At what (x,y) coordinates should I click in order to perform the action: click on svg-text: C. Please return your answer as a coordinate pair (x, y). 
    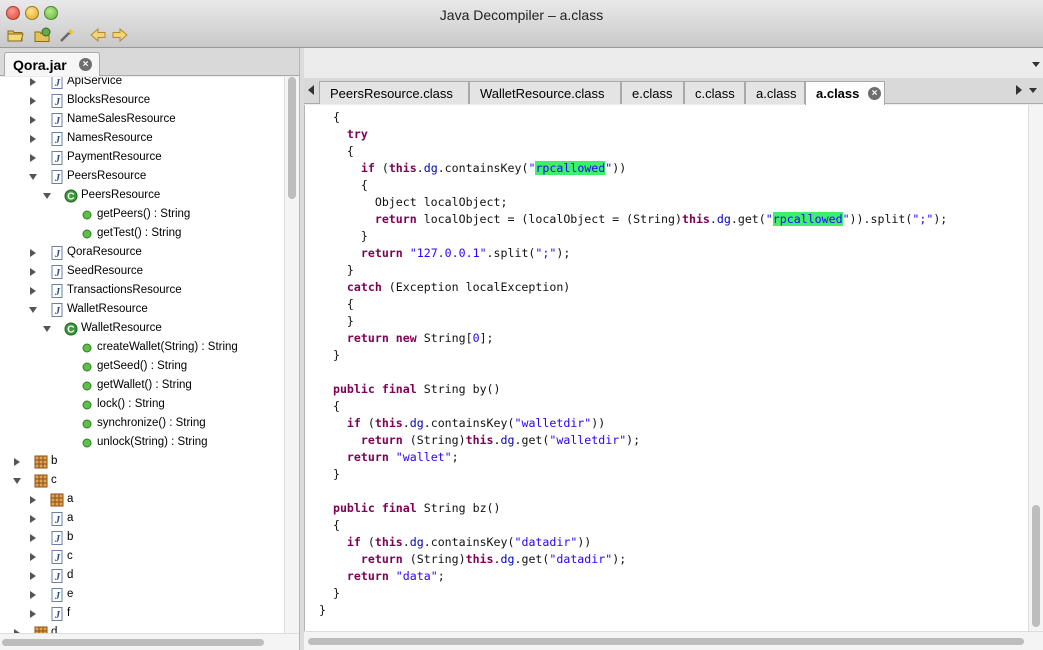
    Looking at the image, I should click on (70, 197).